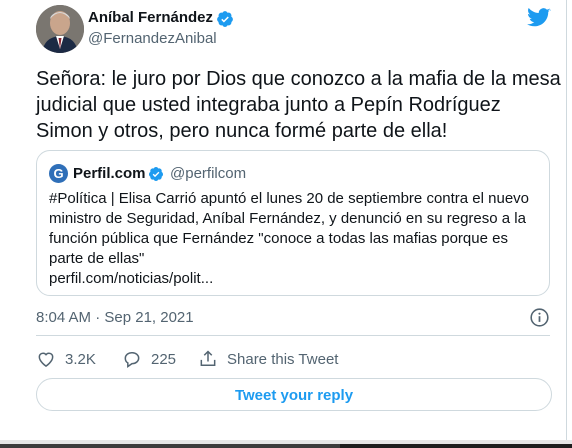 Image resolution: width=572 pixels, height=448 pixels. Describe the element at coordinates (293, 335) in the screenshot. I see `divider` at that location.